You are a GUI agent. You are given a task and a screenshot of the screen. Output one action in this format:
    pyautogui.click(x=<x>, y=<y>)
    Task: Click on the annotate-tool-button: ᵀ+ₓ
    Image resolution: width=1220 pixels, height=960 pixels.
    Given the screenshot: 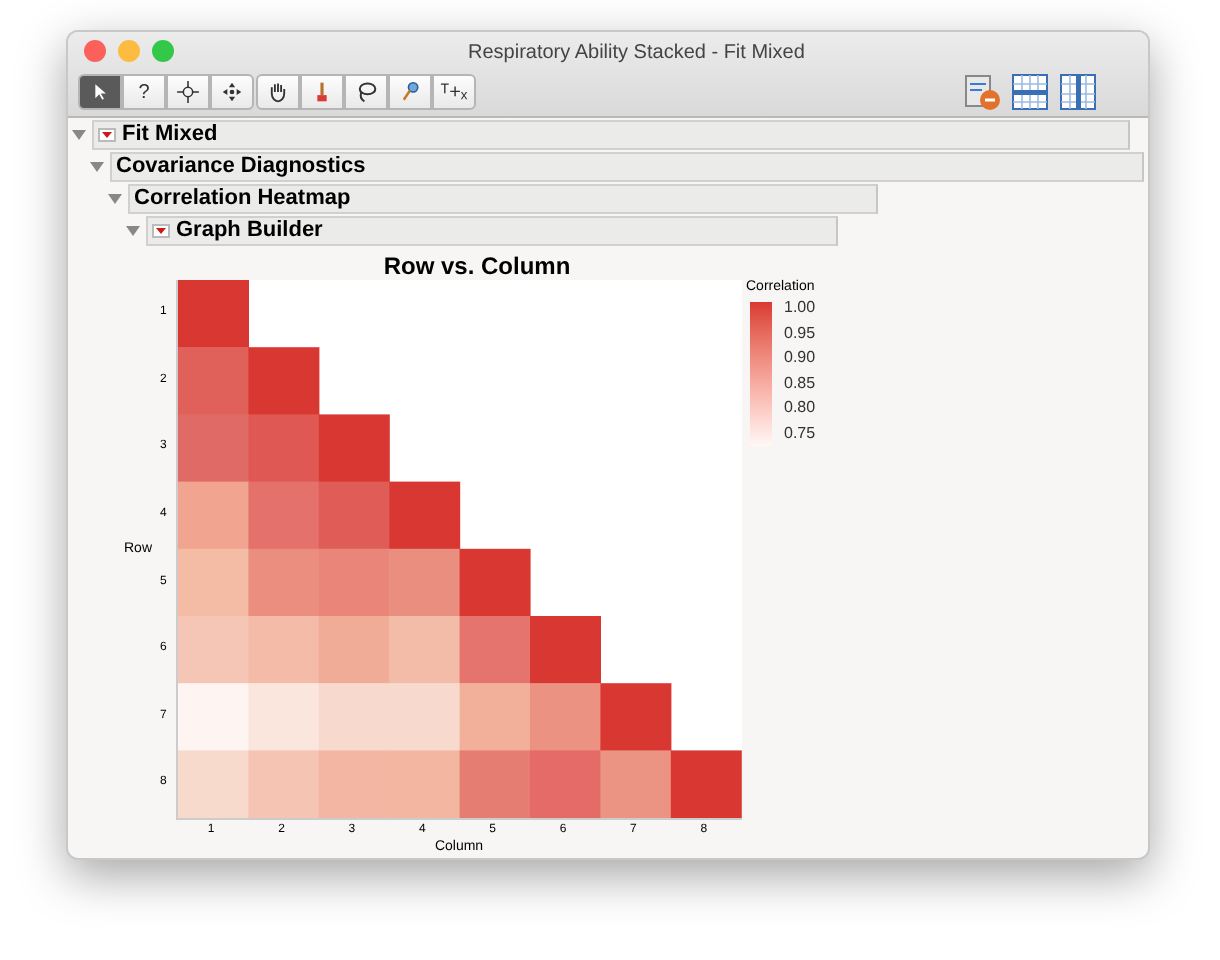 What is the action you would take?
    pyautogui.click(x=454, y=92)
    